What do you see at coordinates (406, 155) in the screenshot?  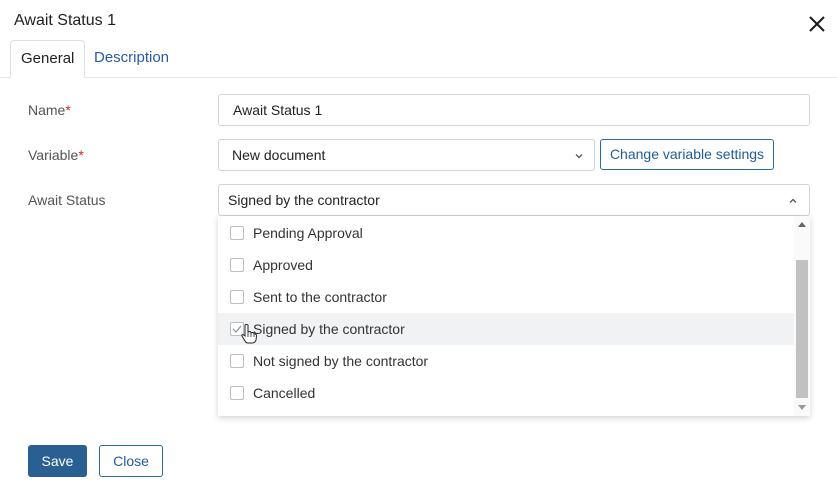 I see `variable-select: New document` at bounding box center [406, 155].